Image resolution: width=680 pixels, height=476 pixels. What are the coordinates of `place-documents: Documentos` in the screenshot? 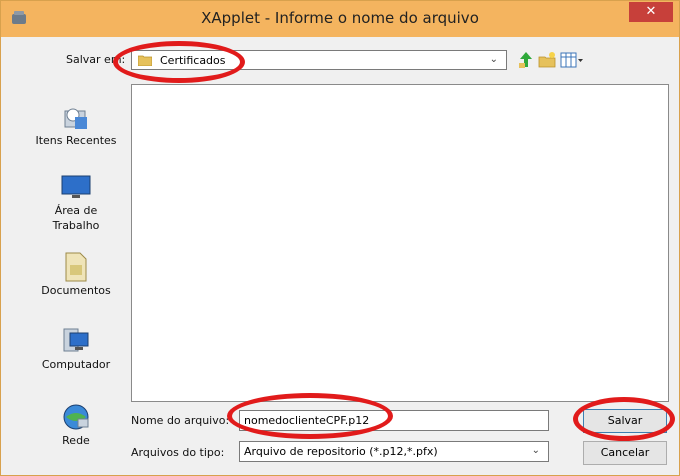 It's located at (76, 274).